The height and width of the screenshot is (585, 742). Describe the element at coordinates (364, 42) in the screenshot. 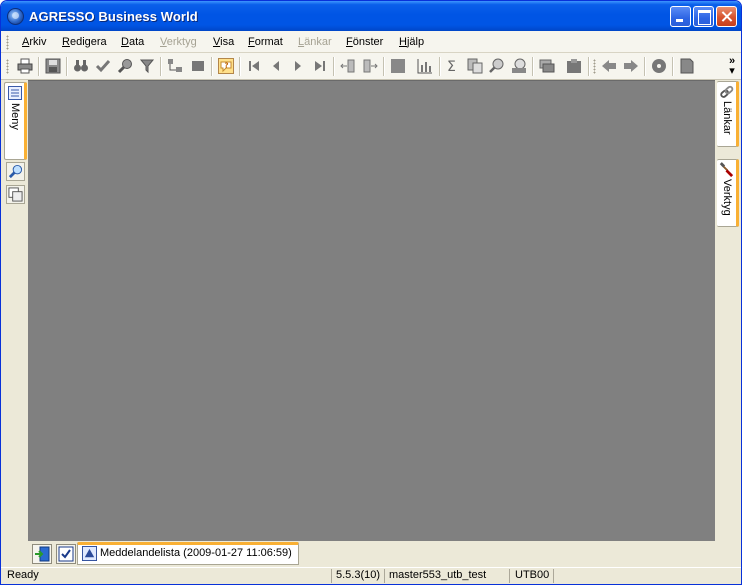

I see `menu-fonster: Fönster` at that location.